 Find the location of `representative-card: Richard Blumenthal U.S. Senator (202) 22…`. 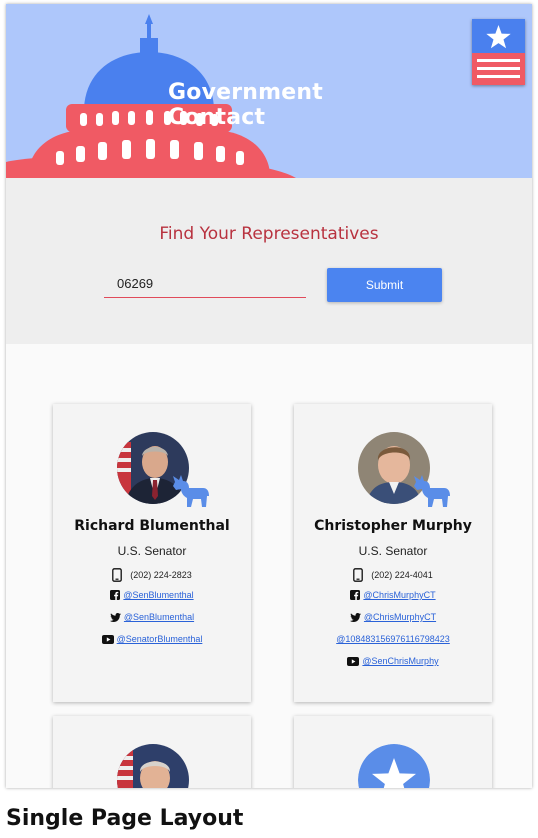

representative-card: Richard Blumenthal U.S. Senator (202) 22… is located at coordinates (152, 553).